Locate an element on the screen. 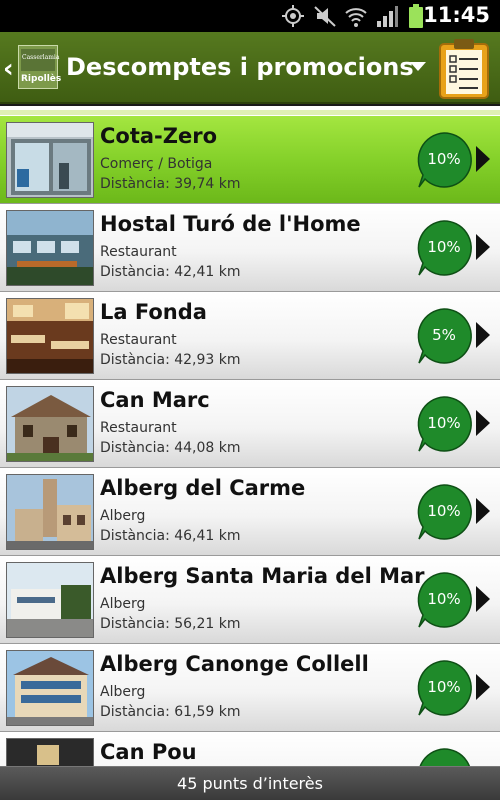 The image size is (500, 800). list-item: Can Pou is located at coordinates (250, 749).